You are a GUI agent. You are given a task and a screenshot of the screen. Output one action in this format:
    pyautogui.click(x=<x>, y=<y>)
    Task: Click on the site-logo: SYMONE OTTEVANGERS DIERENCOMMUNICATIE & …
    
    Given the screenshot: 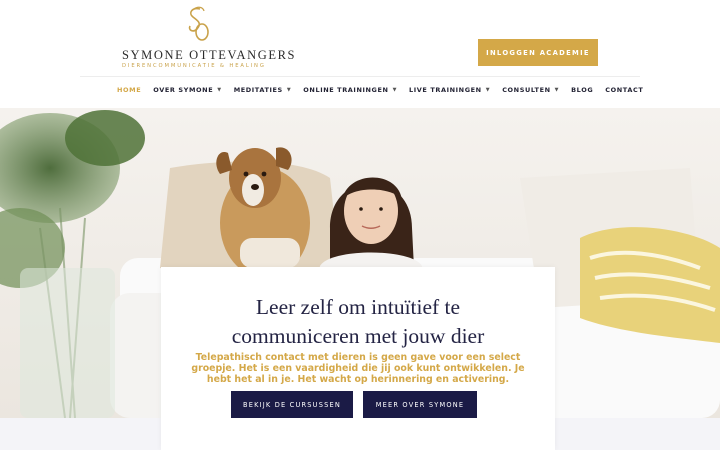 What is the action you would take?
    pyautogui.click(x=208, y=37)
    